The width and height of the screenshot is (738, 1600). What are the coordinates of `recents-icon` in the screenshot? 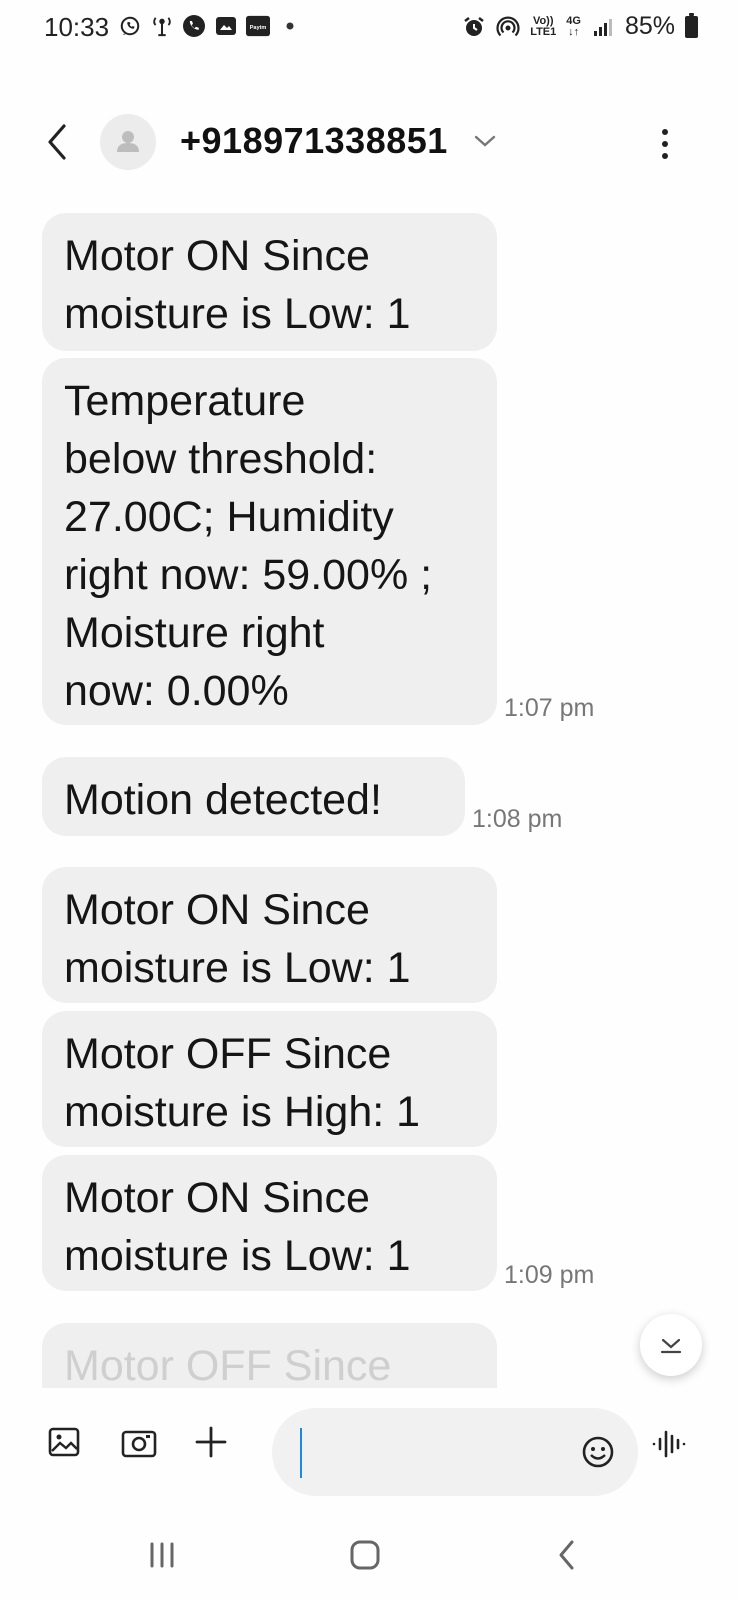 It's located at (162, 1555).